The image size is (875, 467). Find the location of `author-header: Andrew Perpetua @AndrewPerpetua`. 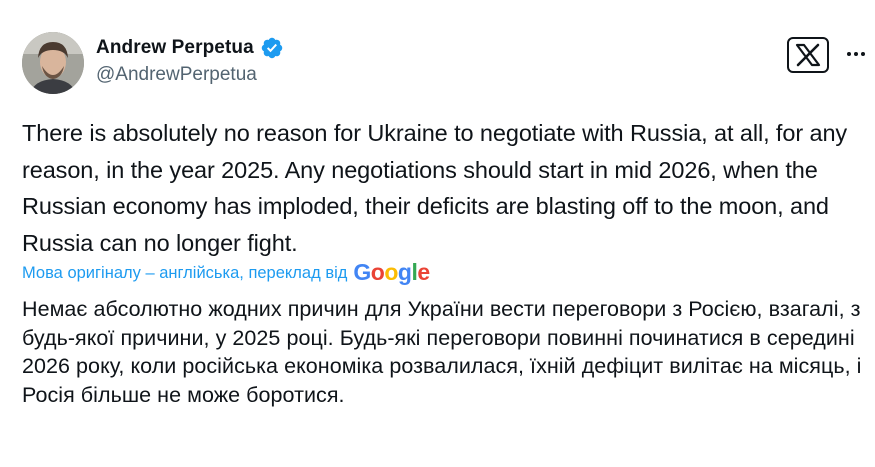

author-header: Andrew Perpetua @AndrewPerpetua is located at coordinates (190, 61).